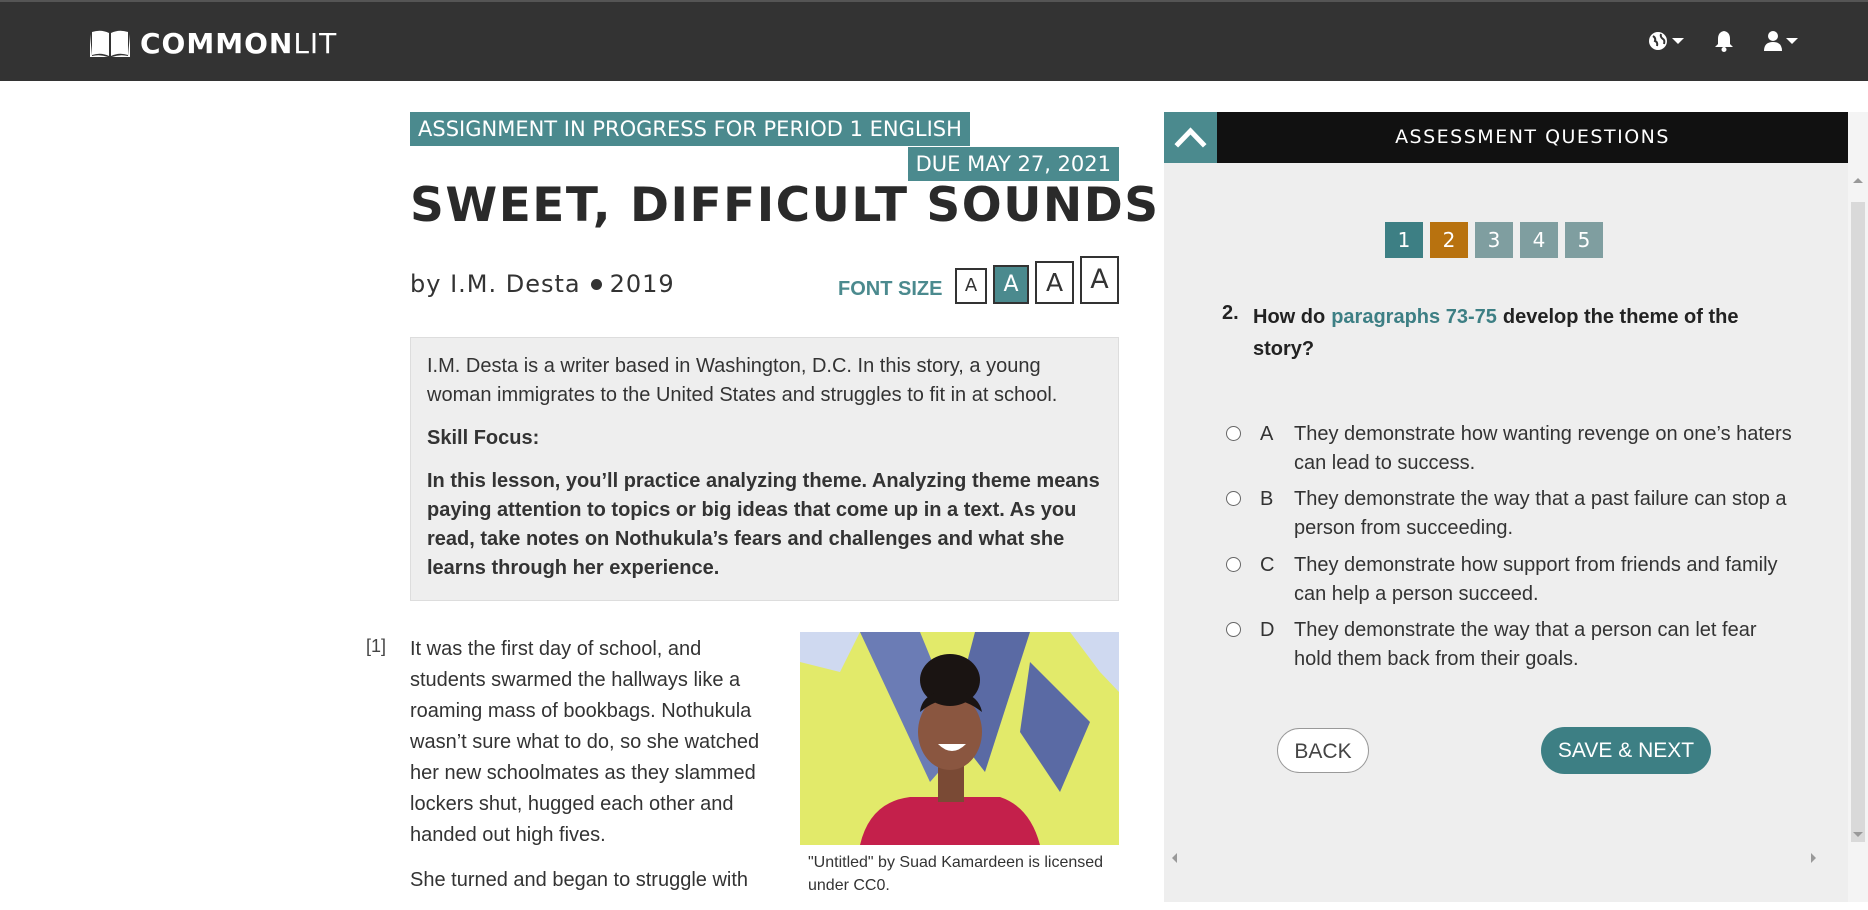  I want to click on byline: by I.M. Desta 2019, so click(542, 284).